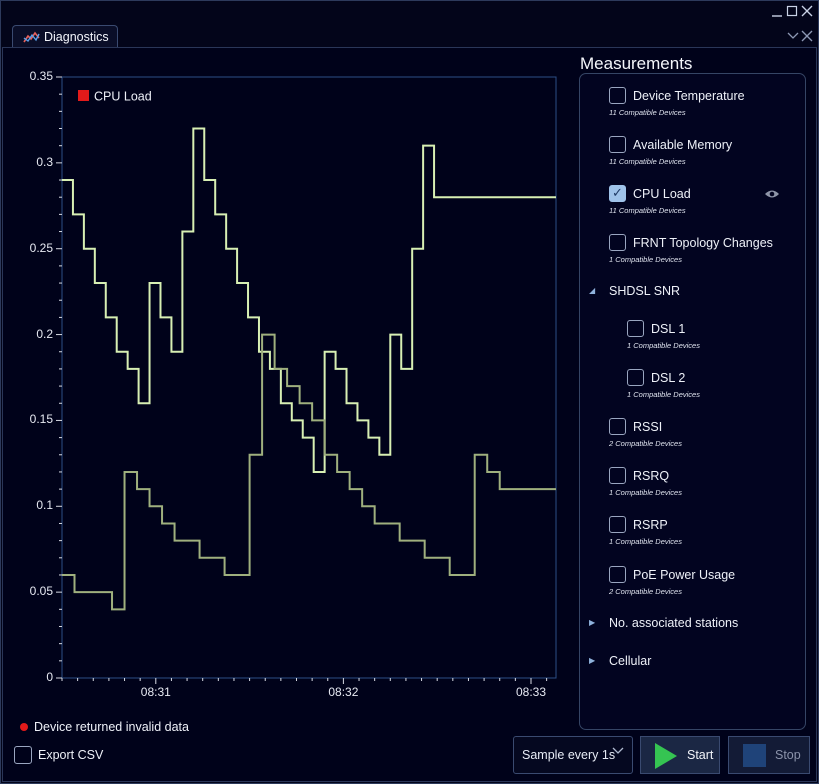  Describe the element at coordinates (772, 196) in the screenshot. I see `eye-icon` at that location.